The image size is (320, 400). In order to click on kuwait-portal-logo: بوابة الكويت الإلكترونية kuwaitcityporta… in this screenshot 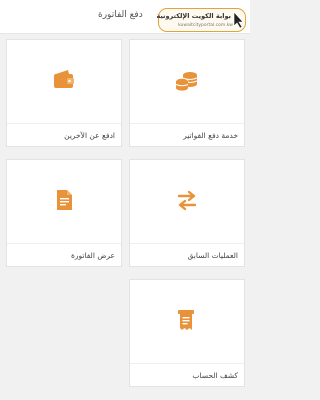, I will do `click(201, 20)`.